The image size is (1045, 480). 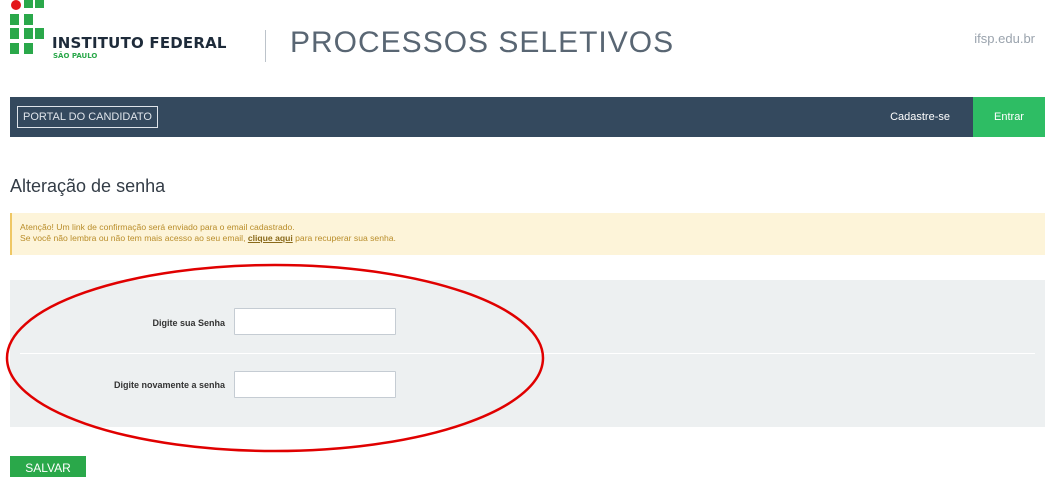 I want to click on logo-mark-icon, so click(x=27, y=27).